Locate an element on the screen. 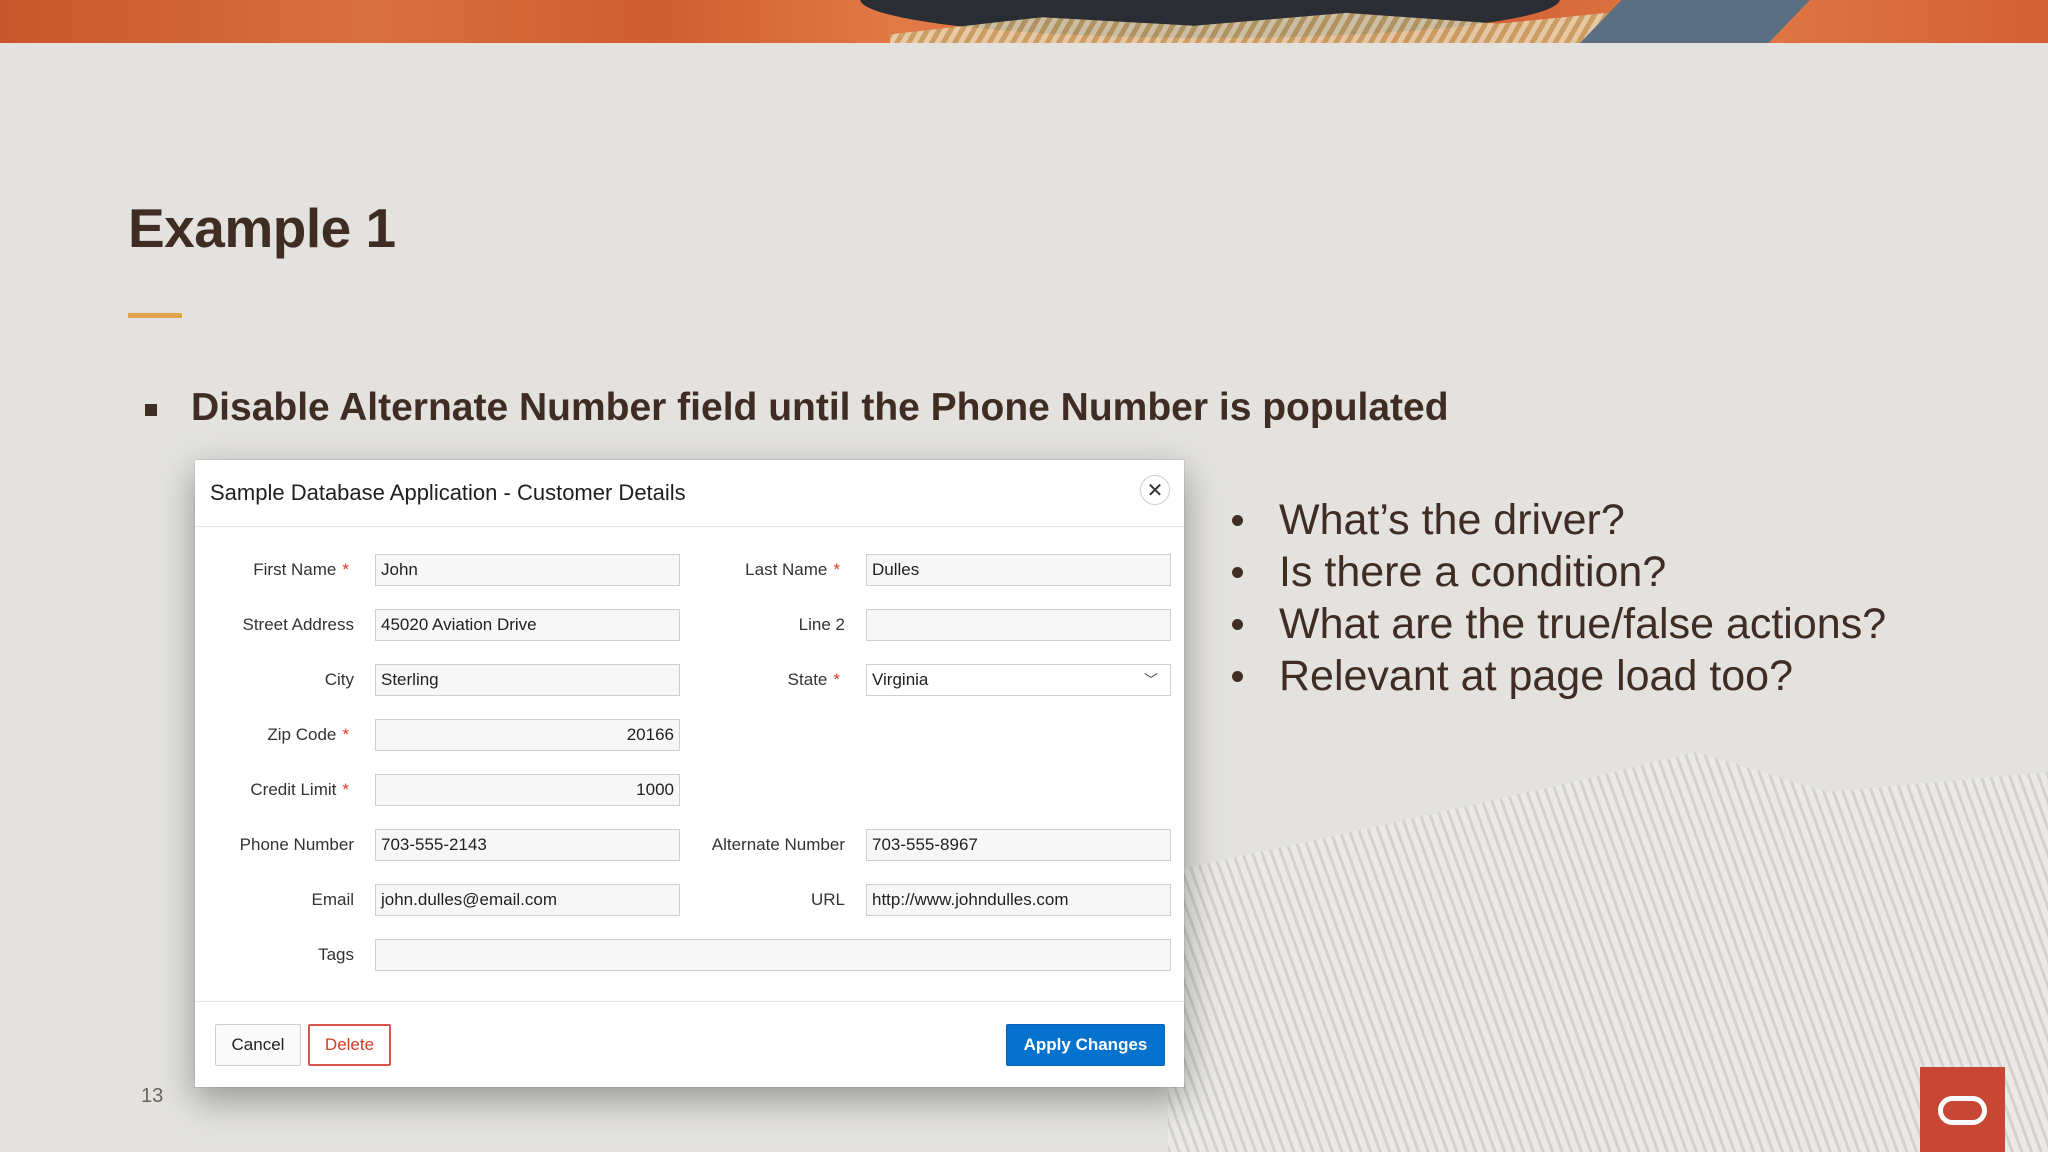 The height and width of the screenshot is (1152, 2048). street-address-label: Street Address is located at coordinates (298, 624).